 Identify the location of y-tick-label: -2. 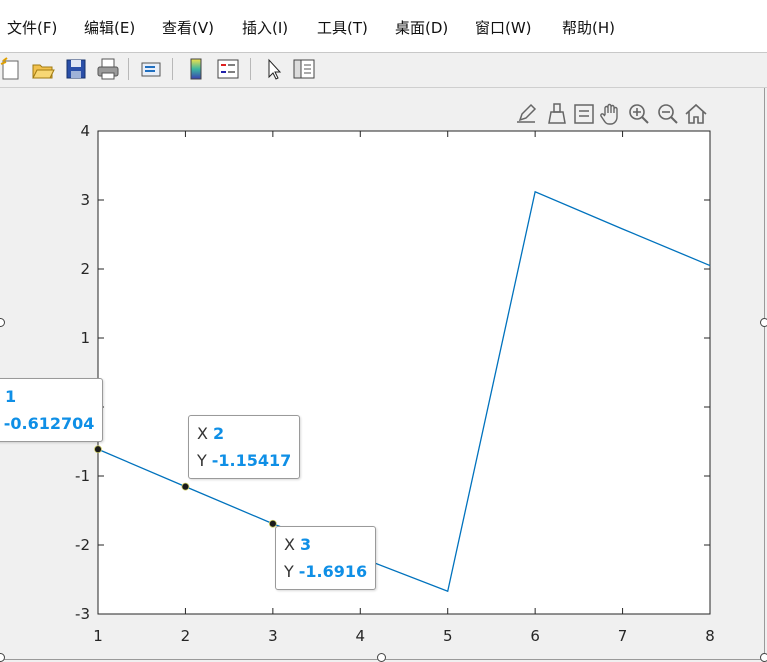
(82, 545).